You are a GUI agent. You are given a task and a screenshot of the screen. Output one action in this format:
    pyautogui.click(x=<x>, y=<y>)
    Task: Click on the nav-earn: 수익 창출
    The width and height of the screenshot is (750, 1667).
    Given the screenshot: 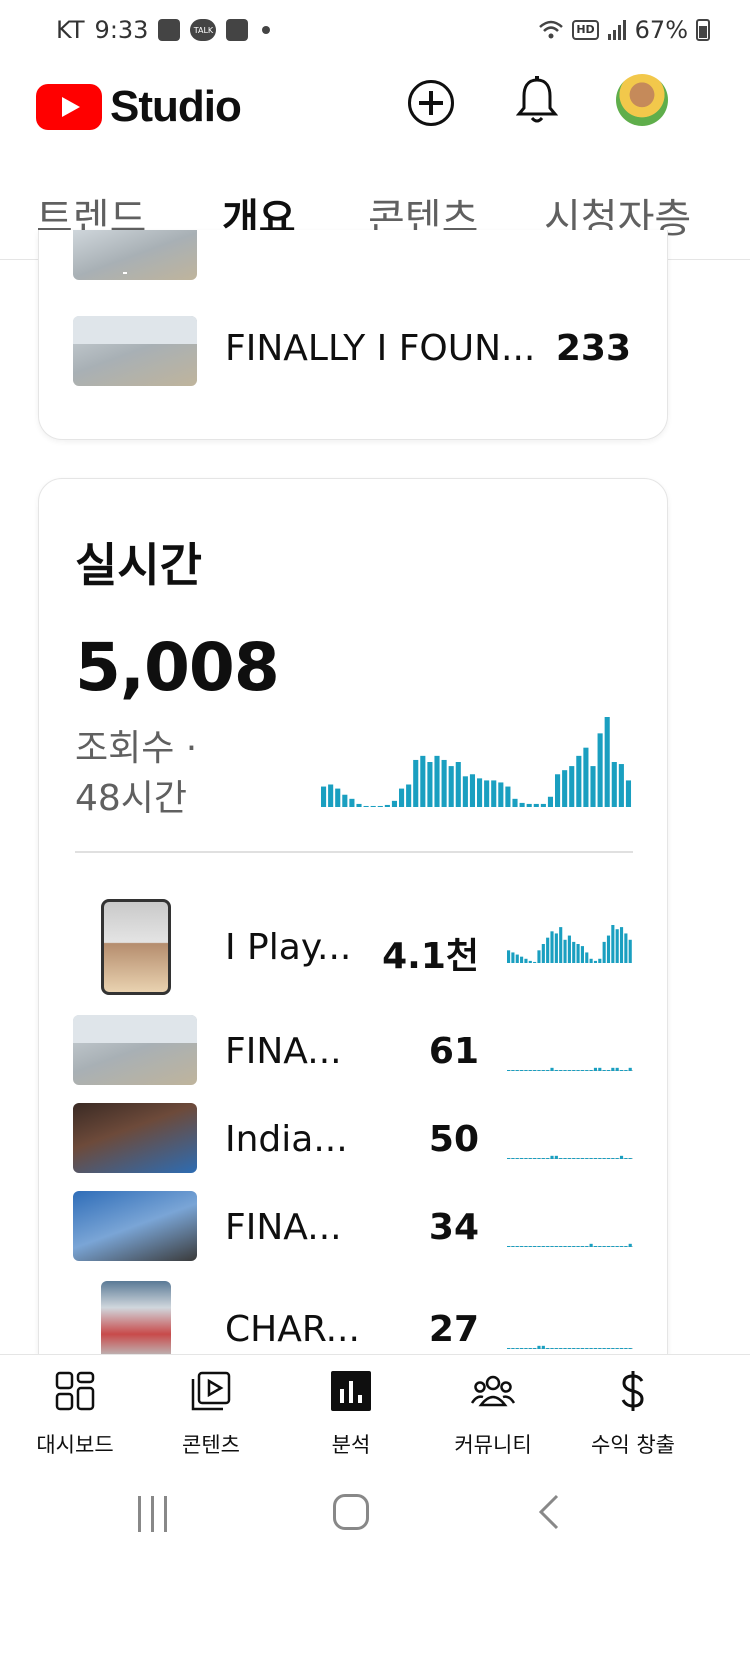 What is the action you would take?
    pyautogui.click(x=633, y=1414)
    